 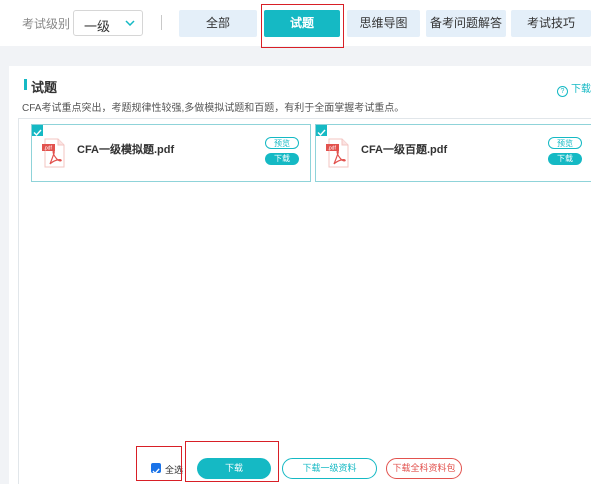 I want to click on section-description: CFA考试重点突出，考题规律性较强,多做模拟试题和百题，有利于全面掌握考试重点。, so click(x=213, y=108).